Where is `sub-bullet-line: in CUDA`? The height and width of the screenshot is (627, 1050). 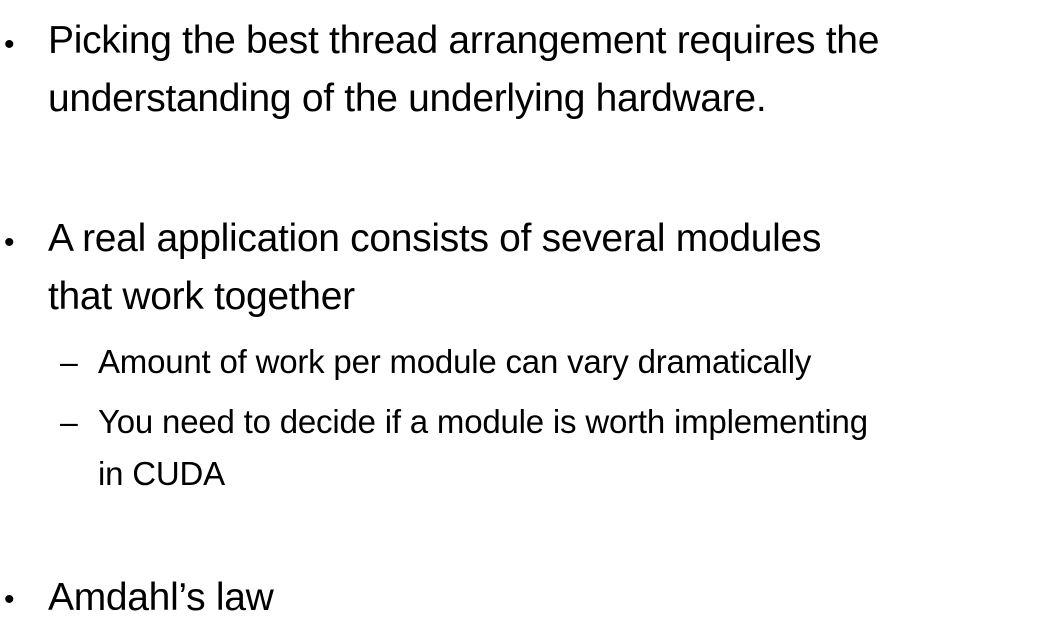
sub-bullet-line: in CUDA is located at coordinates (161, 473).